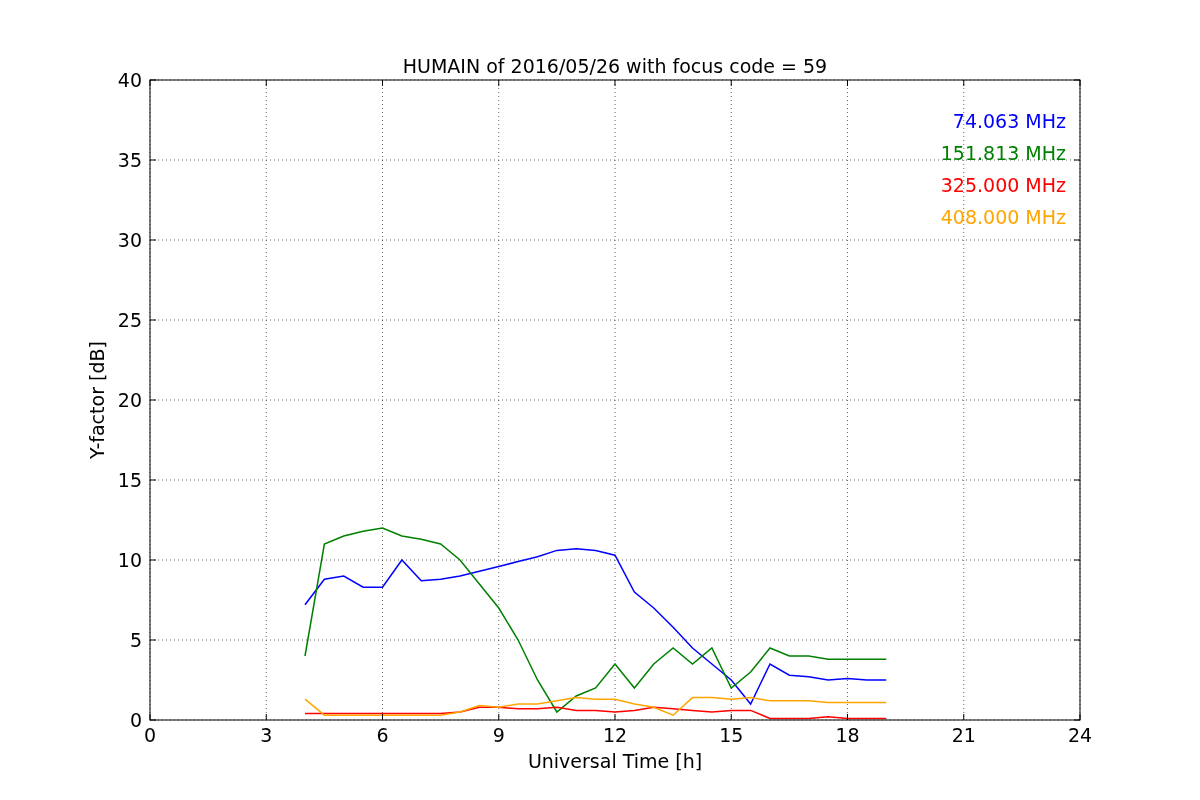 The height and width of the screenshot is (800, 1200). What do you see at coordinates (129, 80) in the screenshot?
I see `tick-label: 40` at bounding box center [129, 80].